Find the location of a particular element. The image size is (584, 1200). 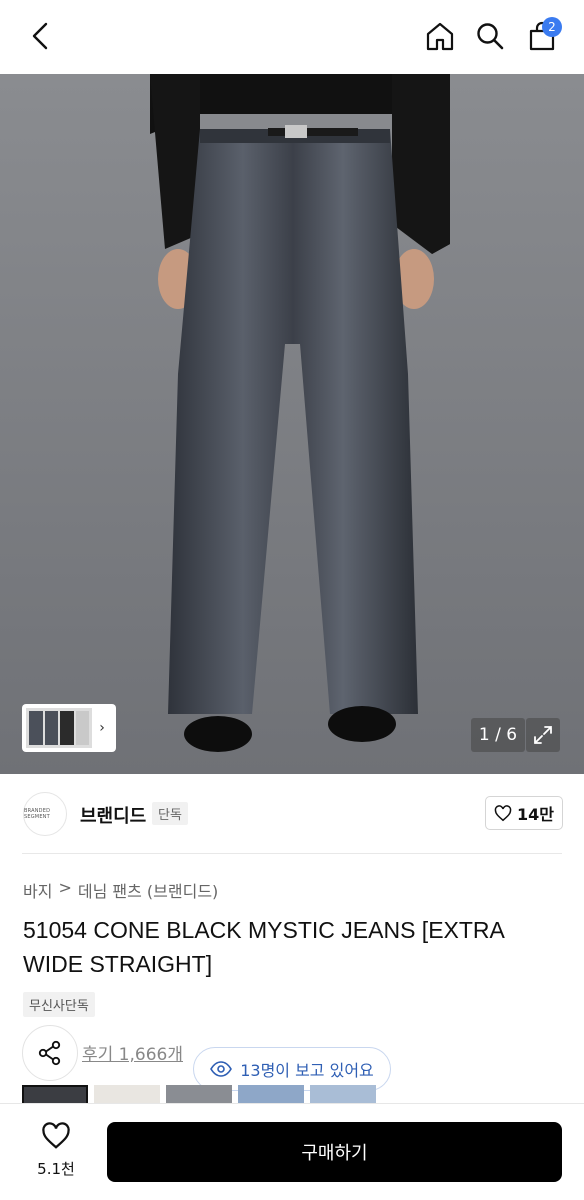

color-option-thumbnails is located at coordinates (199, 1095).